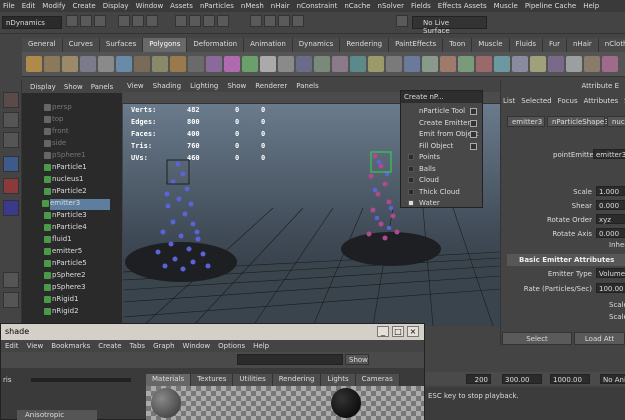  What do you see at coordinates (35, 346) in the screenshot?
I see `hs-menu-view: View` at bounding box center [35, 346].